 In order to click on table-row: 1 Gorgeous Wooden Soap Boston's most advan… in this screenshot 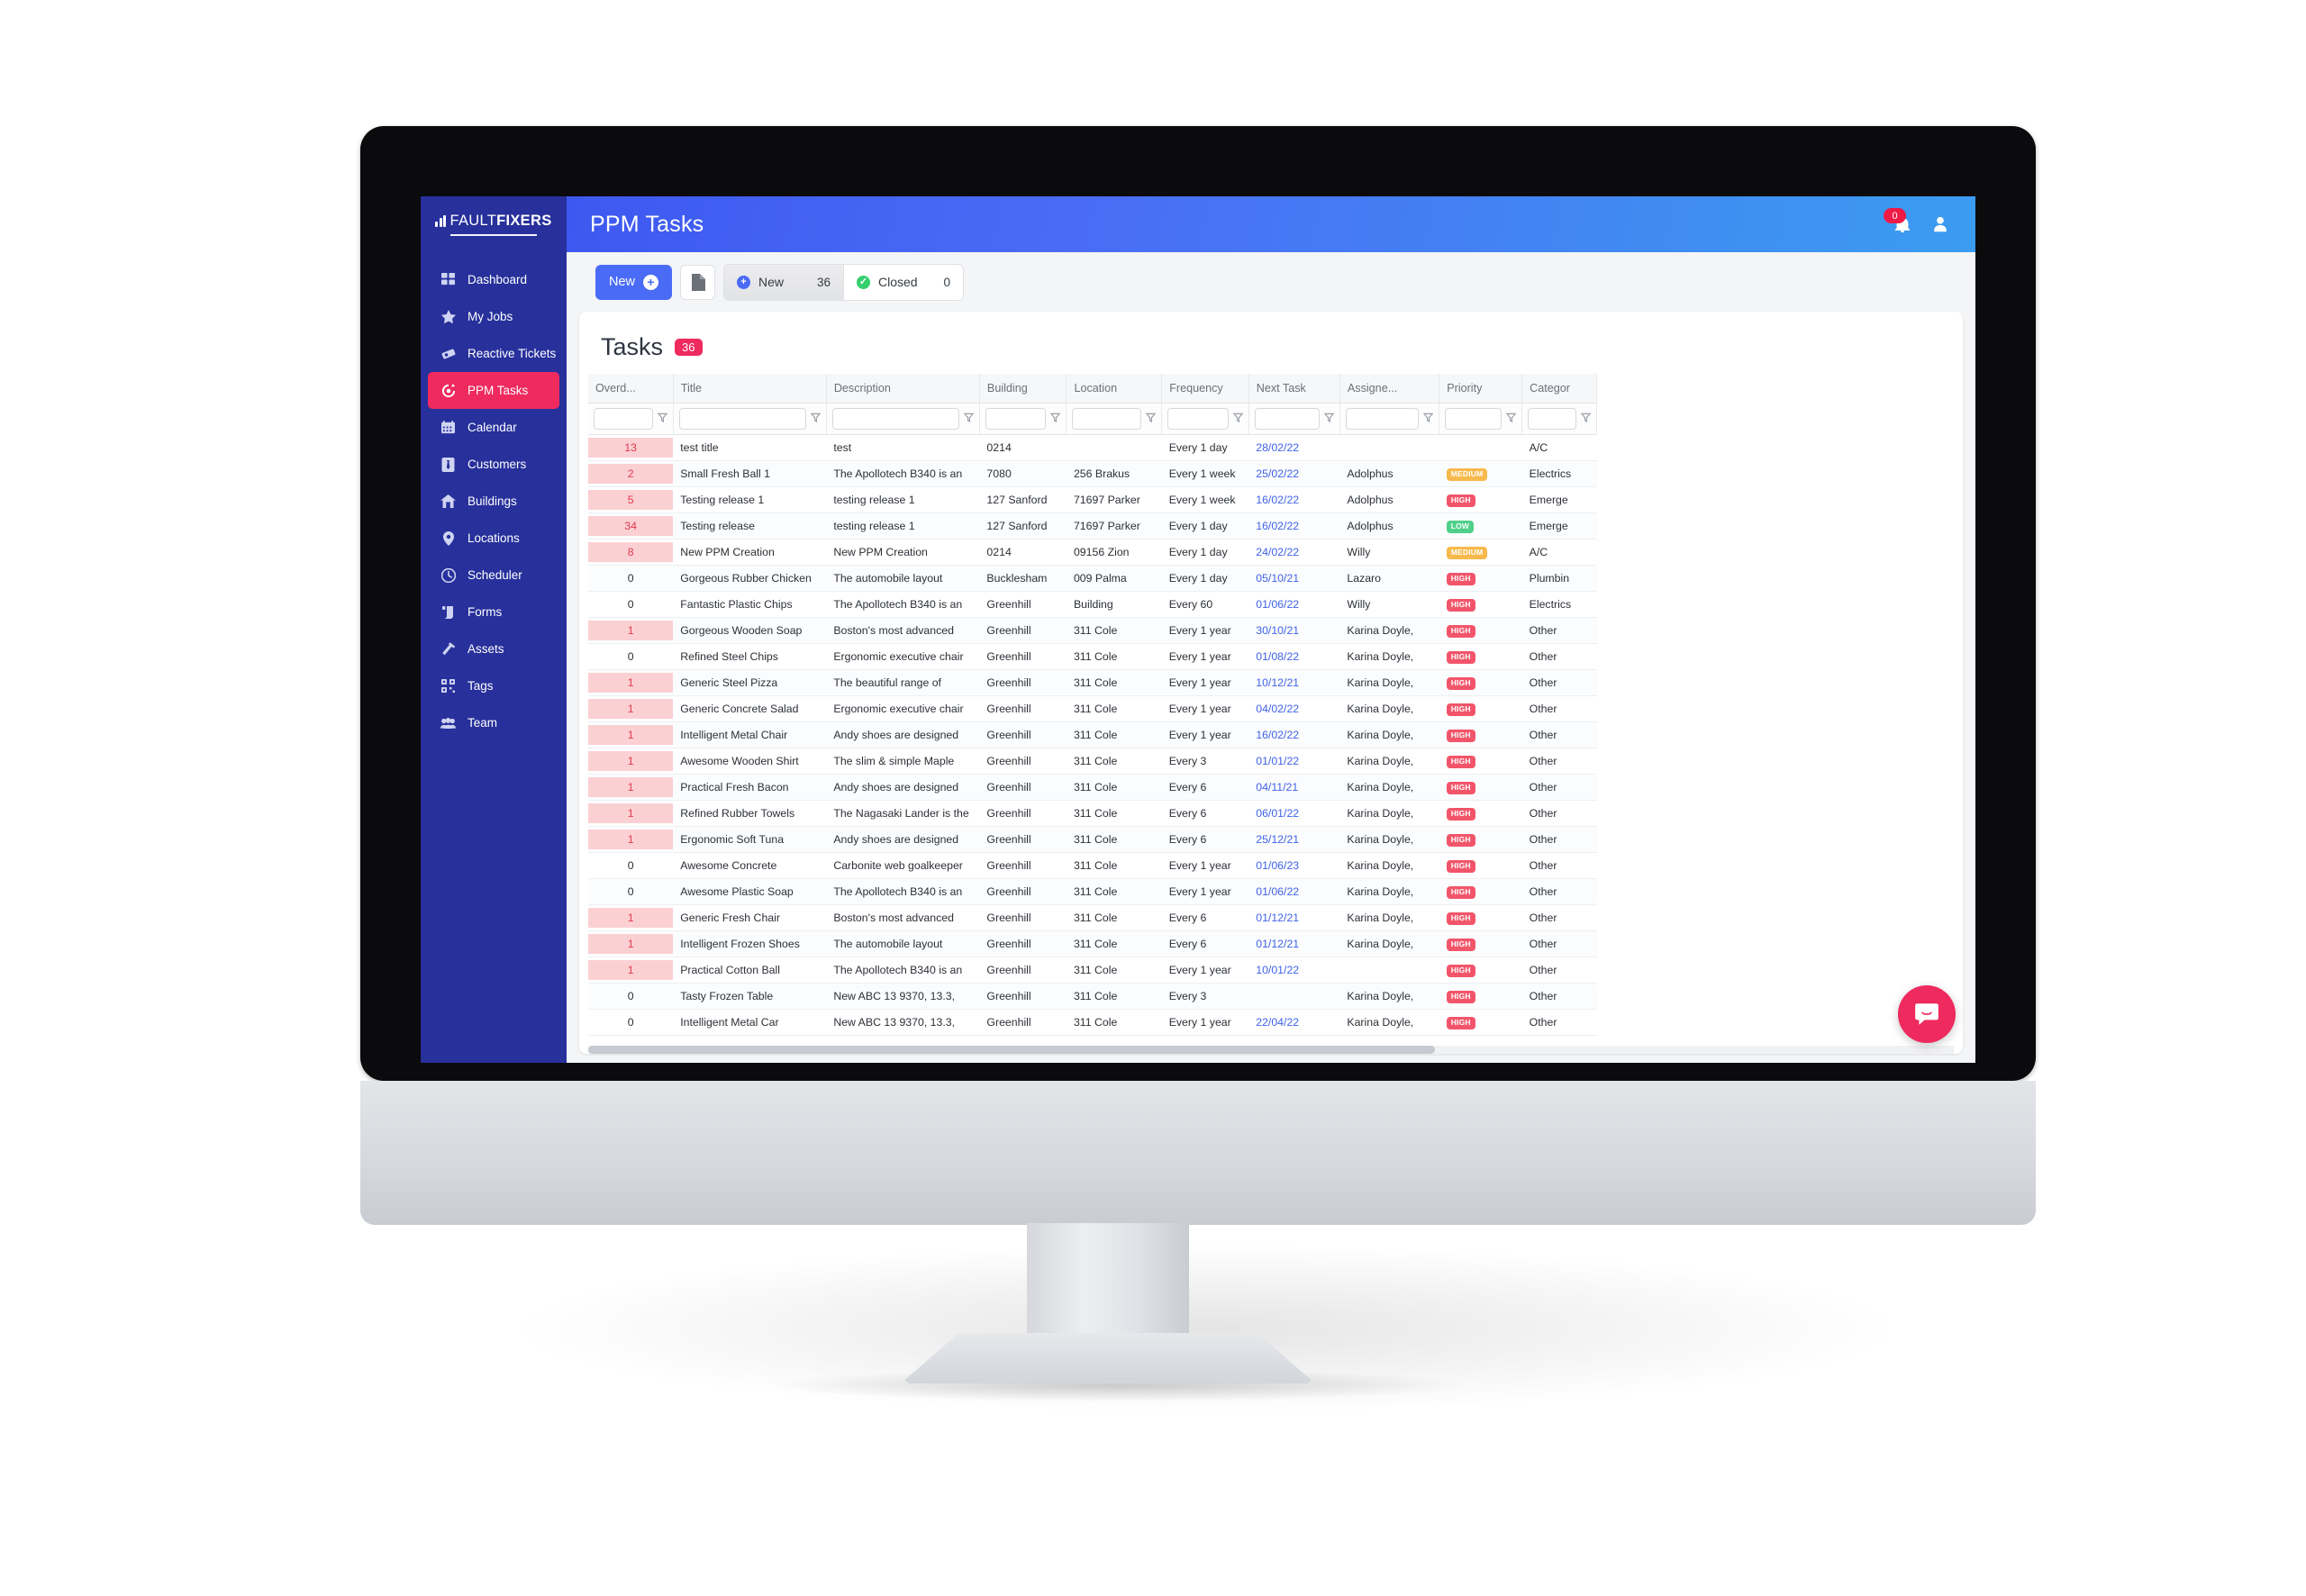, I will do `click(1092, 630)`.